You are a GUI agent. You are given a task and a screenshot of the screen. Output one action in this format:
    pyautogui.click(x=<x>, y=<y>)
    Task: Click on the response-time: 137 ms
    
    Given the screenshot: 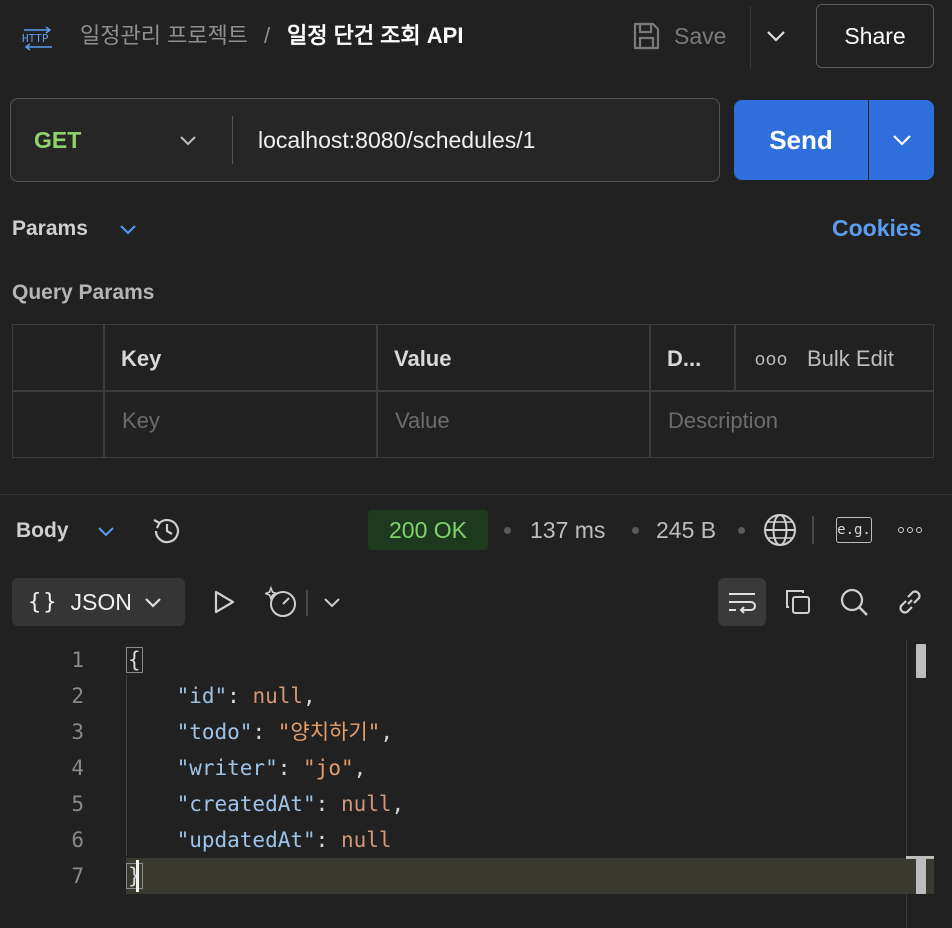 What is the action you would take?
    pyautogui.click(x=567, y=530)
    